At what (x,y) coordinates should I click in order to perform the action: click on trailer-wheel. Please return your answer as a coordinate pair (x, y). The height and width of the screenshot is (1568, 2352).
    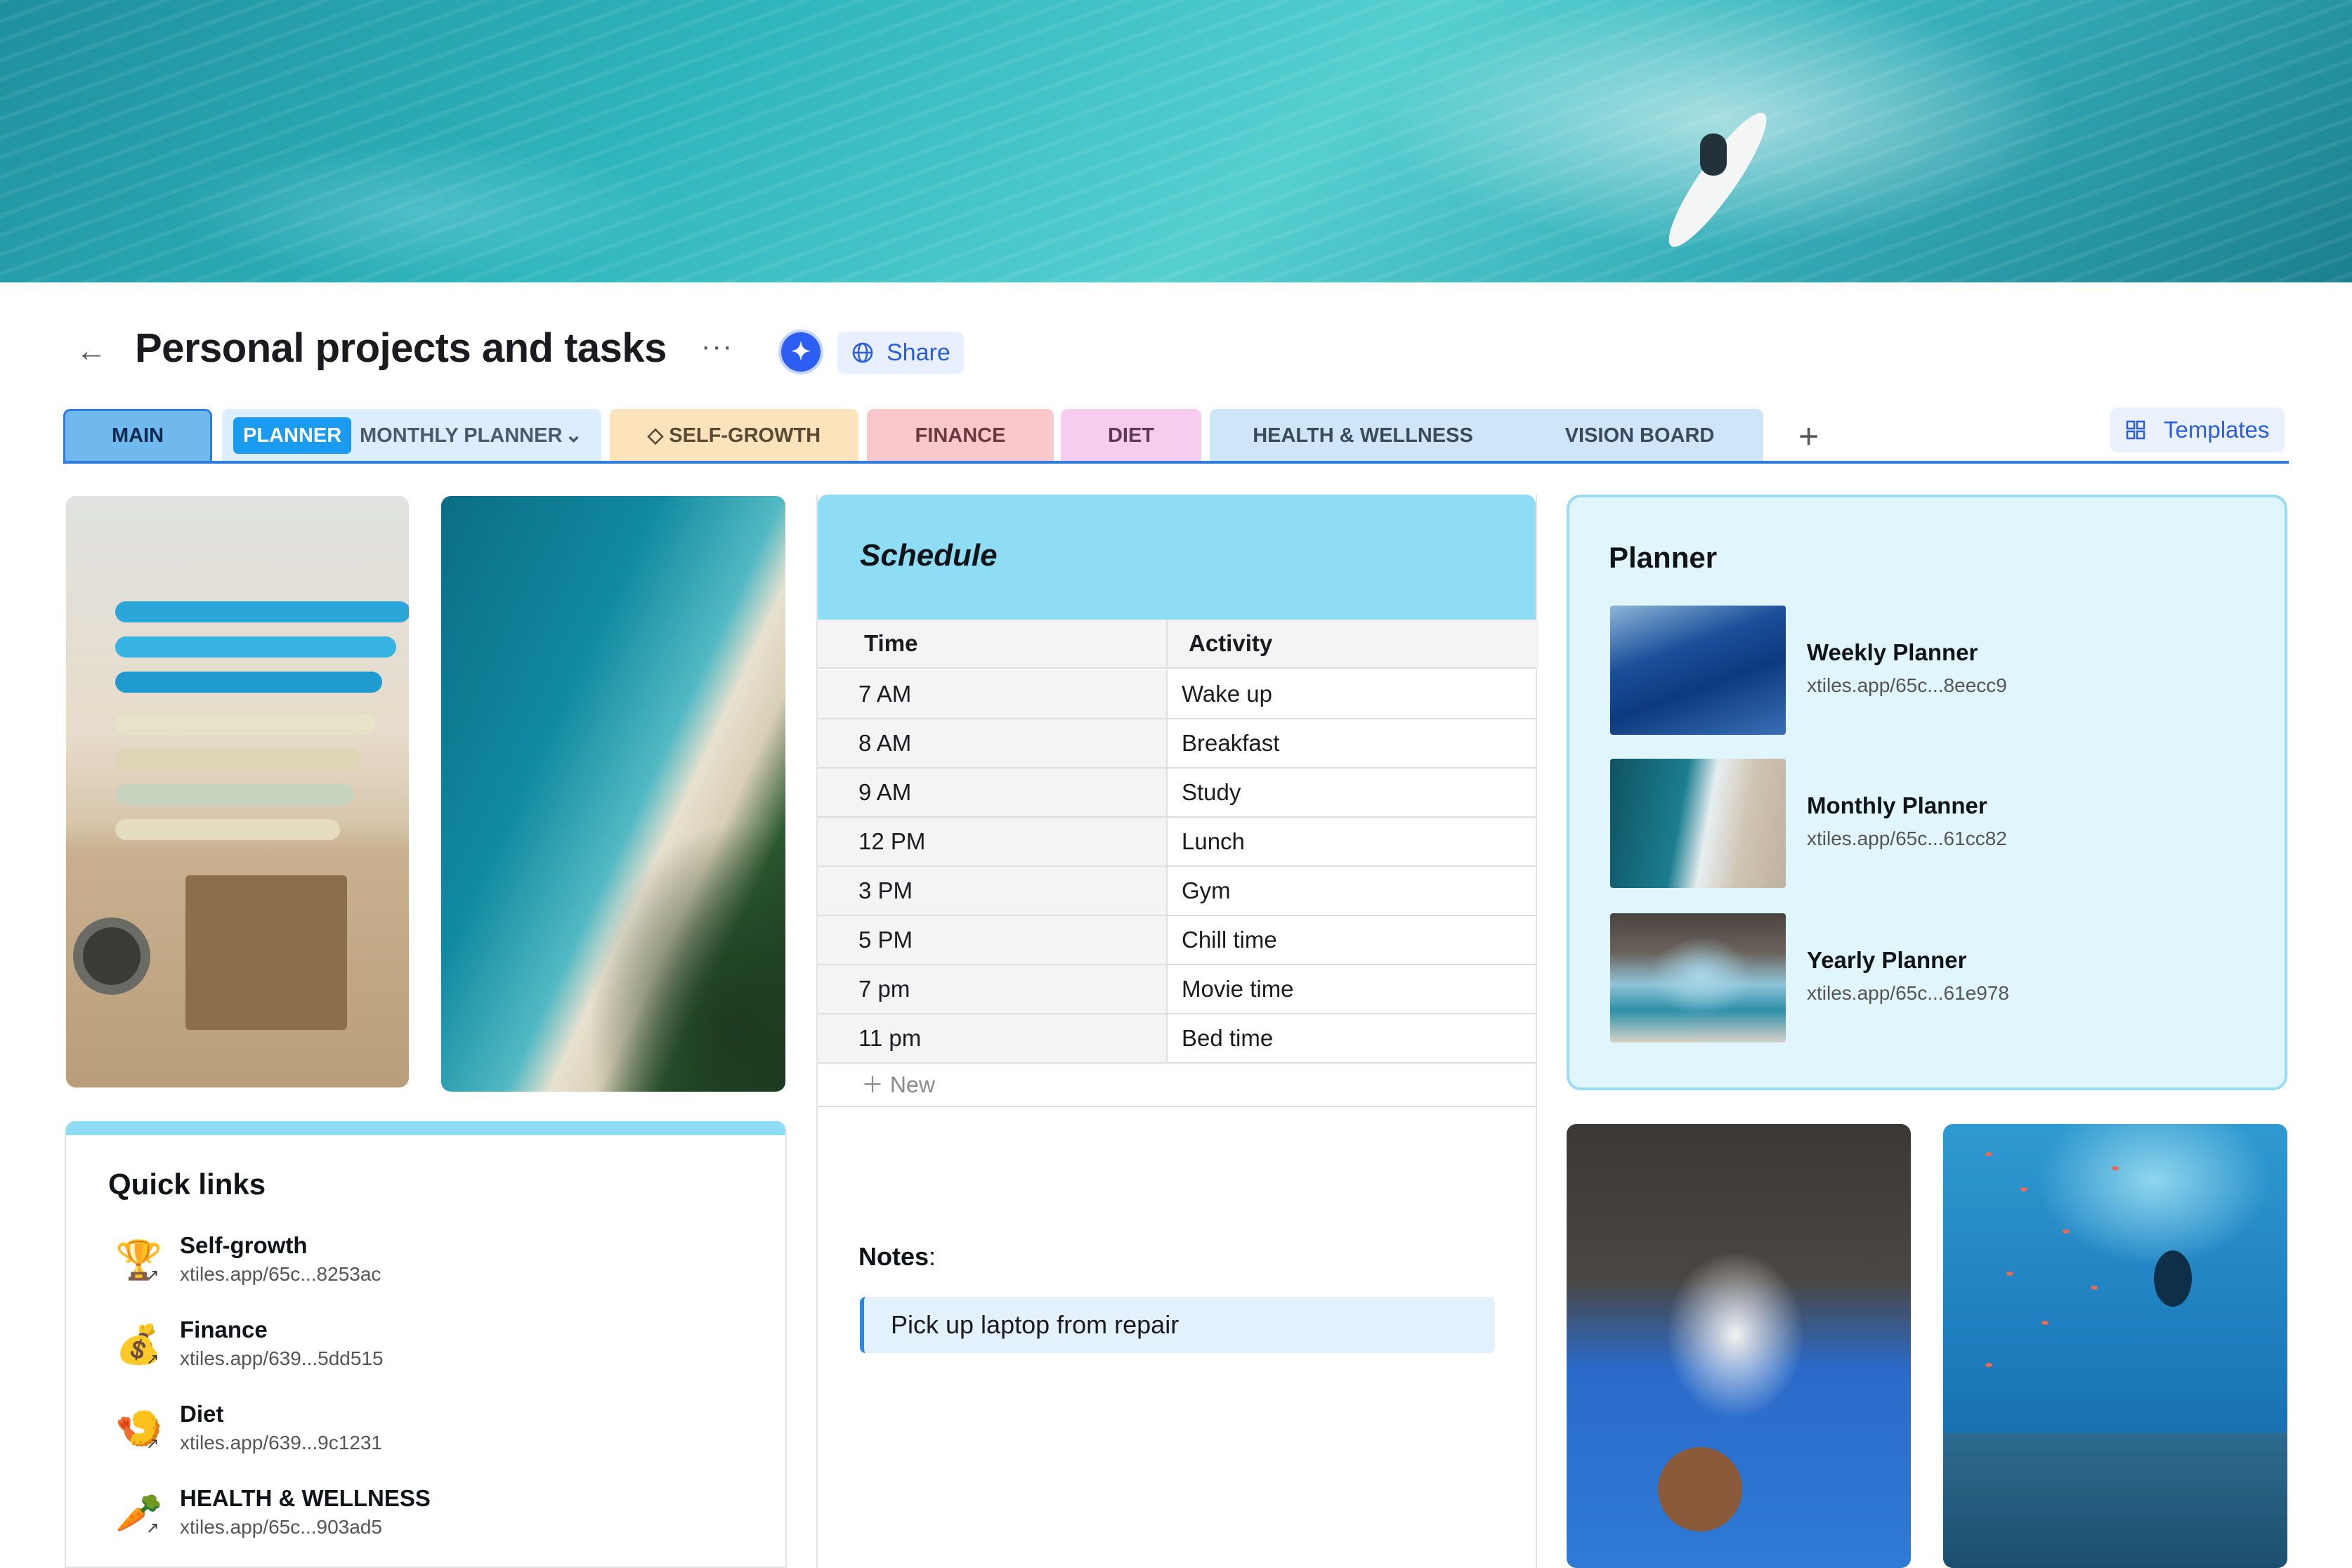
    Looking at the image, I should click on (111, 956).